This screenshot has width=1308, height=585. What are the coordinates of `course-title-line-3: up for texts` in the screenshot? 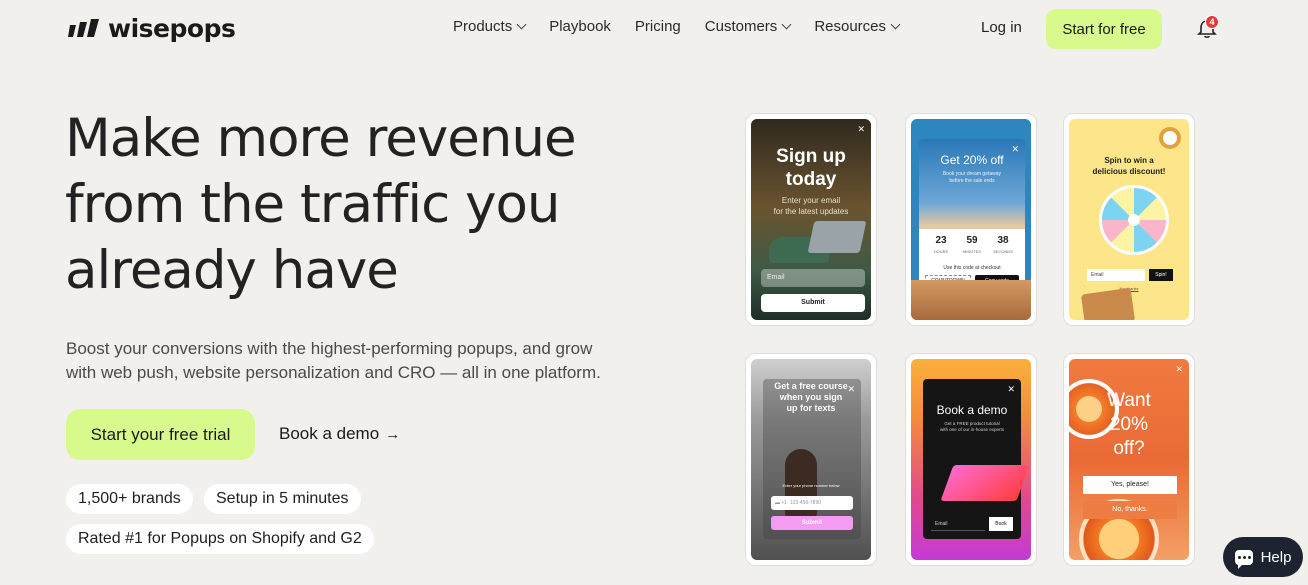 It's located at (811, 408).